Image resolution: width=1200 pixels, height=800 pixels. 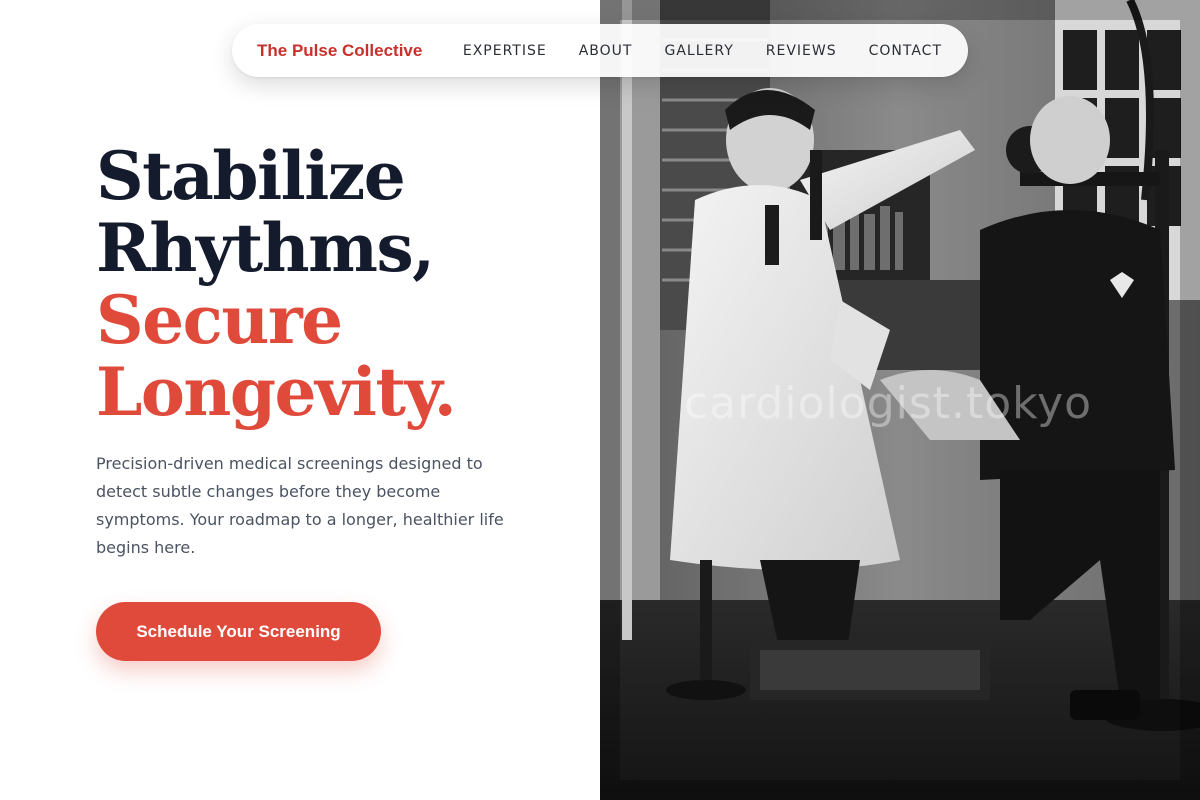 I want to click on schedule-screening-button: Schedule Your Screening, so click(x=238, y=631).